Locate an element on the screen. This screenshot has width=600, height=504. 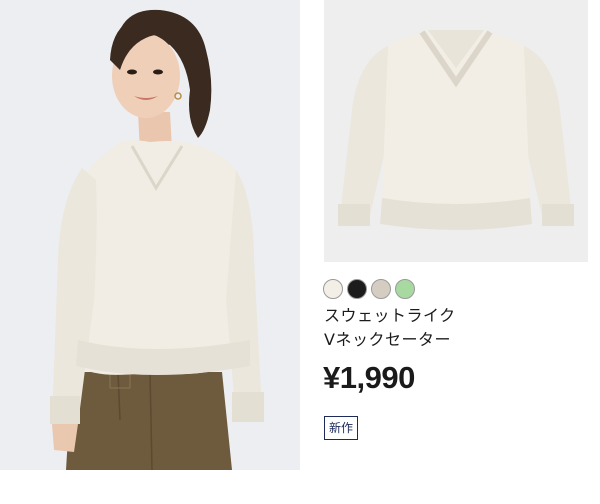
color-swatch-off-white is located at coordinates (333, 289).